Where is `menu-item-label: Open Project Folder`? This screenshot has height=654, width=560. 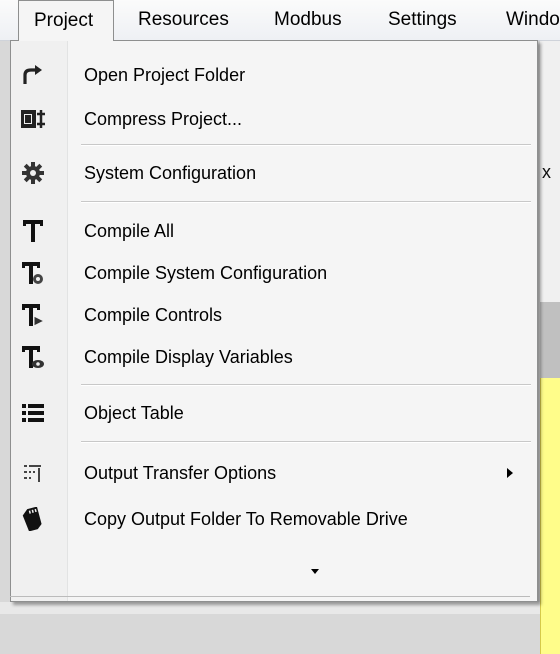
menu-item-label: Open Project Folder is located at coordinates (165, 75).